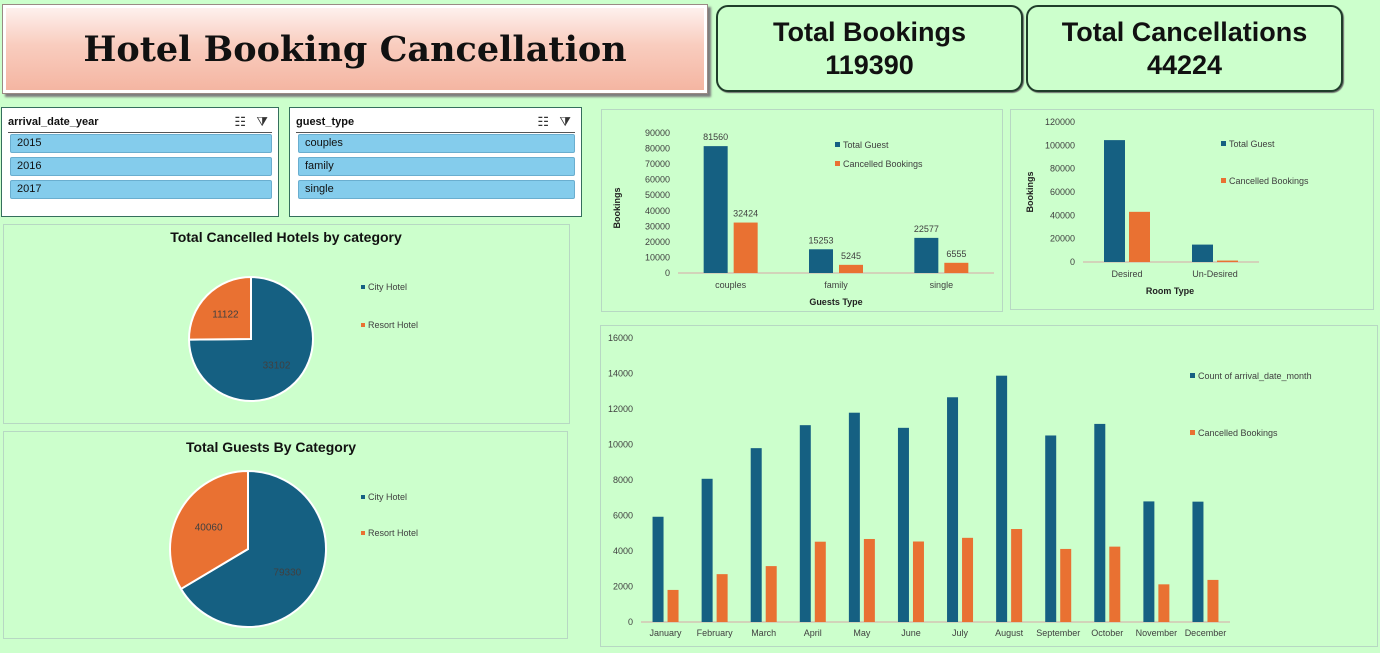 This screenshot has width=1380, height=653. Describe the element at coordinates (141, 166) in the screenshot. I see `slicer-year-item: 2016` at that location.